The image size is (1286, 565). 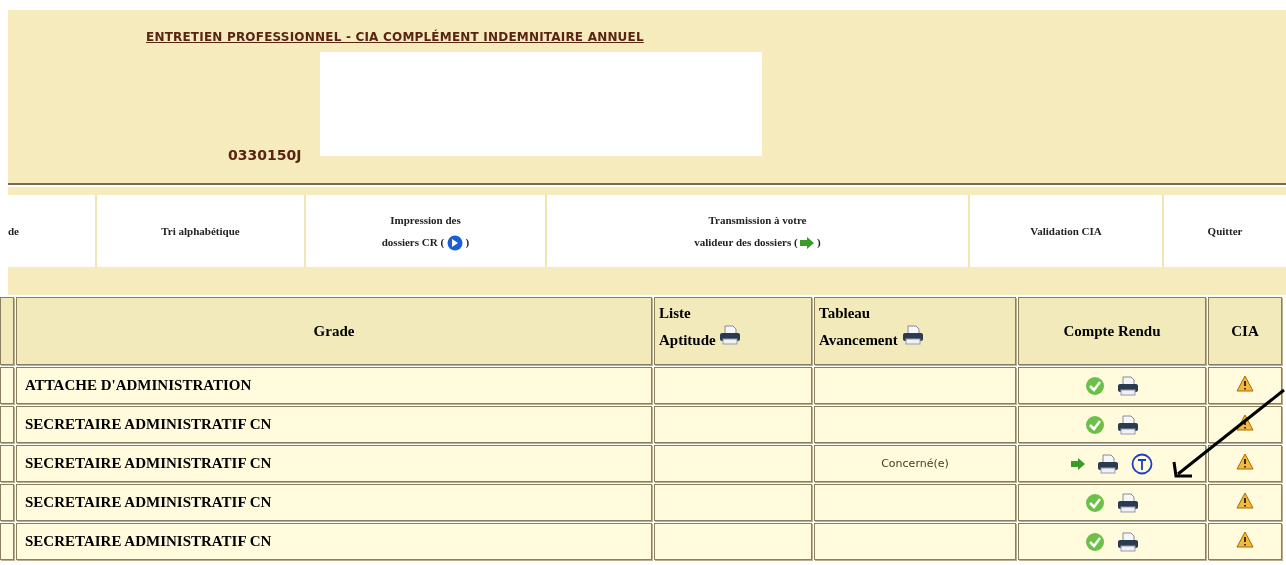 I want to click on column-header: Tableau Avancement, so click(x=915, y=331).